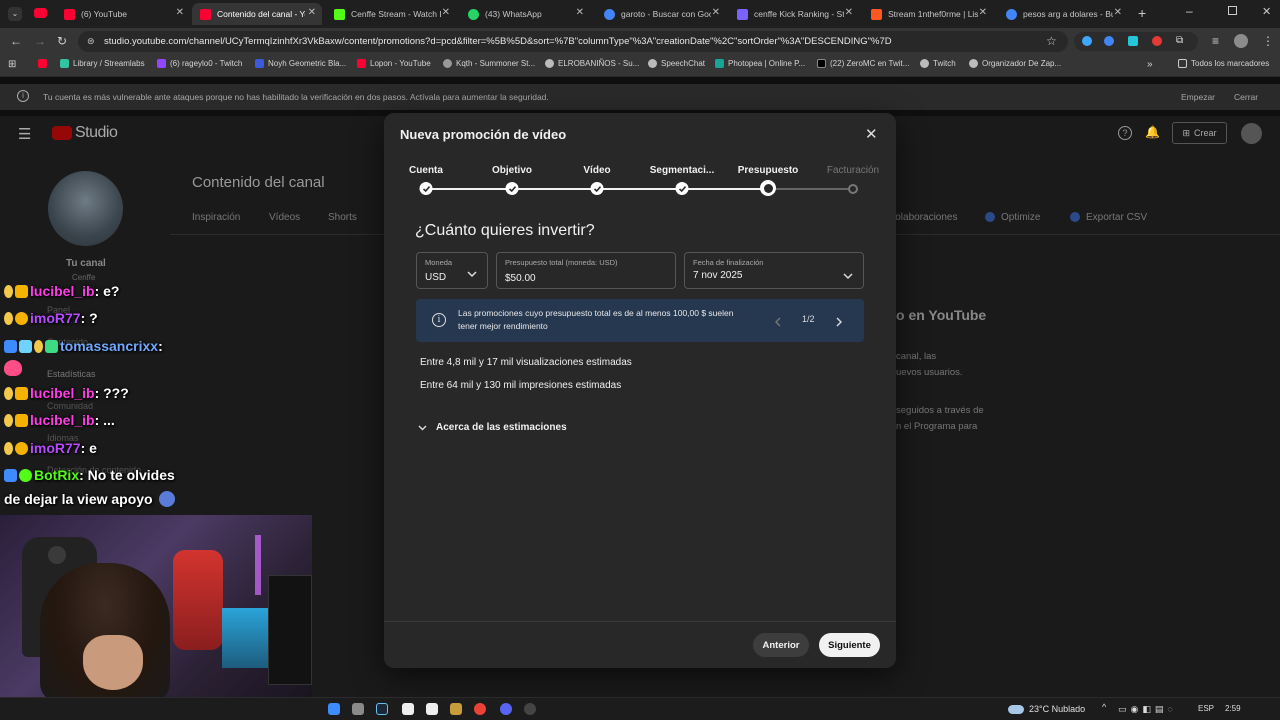  Describe the element at coordinates (123, 14) in the screenshot. I see `tab-youtube: (6) YouTube ✕` at that location.